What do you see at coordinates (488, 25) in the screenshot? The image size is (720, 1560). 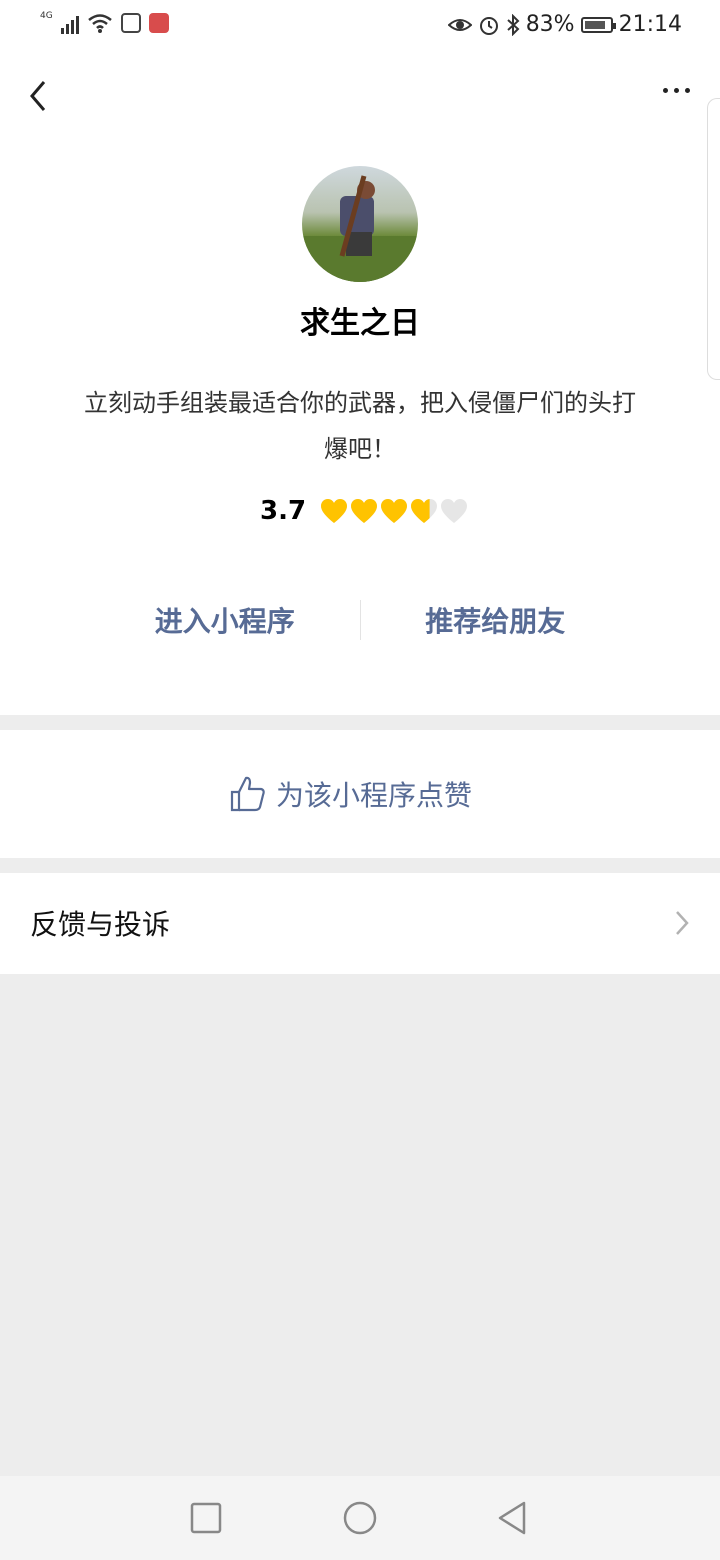 I see `alarm-icon` at bounding box center [488, 25].